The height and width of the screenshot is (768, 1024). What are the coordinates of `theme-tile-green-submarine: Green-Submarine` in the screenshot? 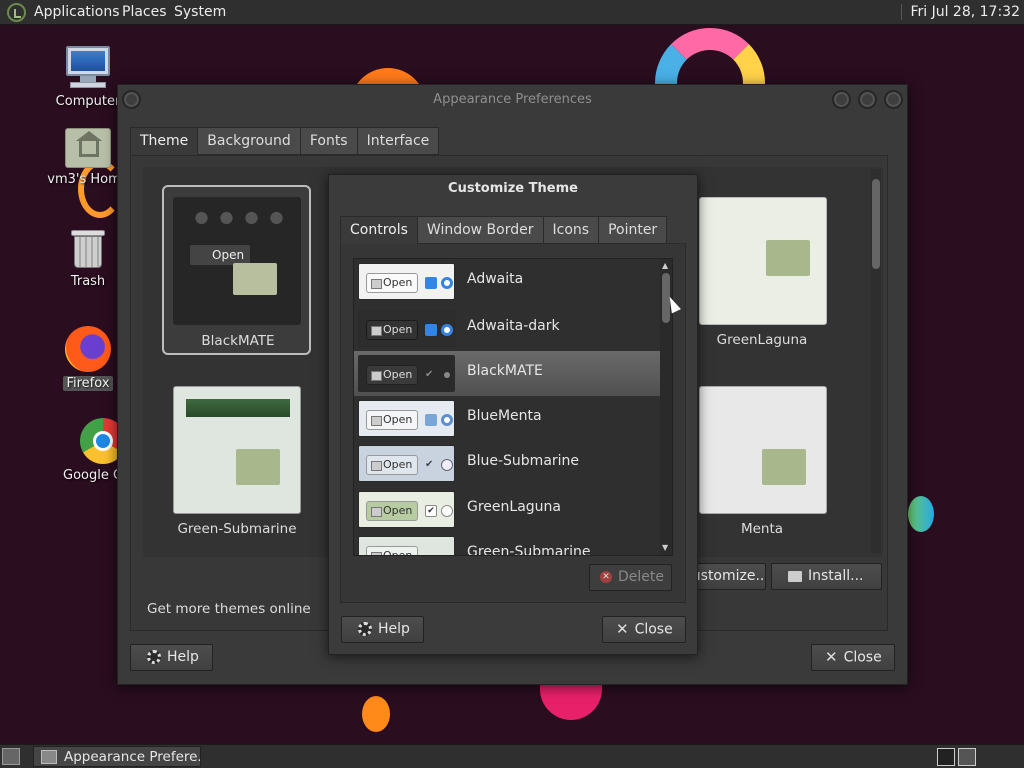 It's located at (236, 466).